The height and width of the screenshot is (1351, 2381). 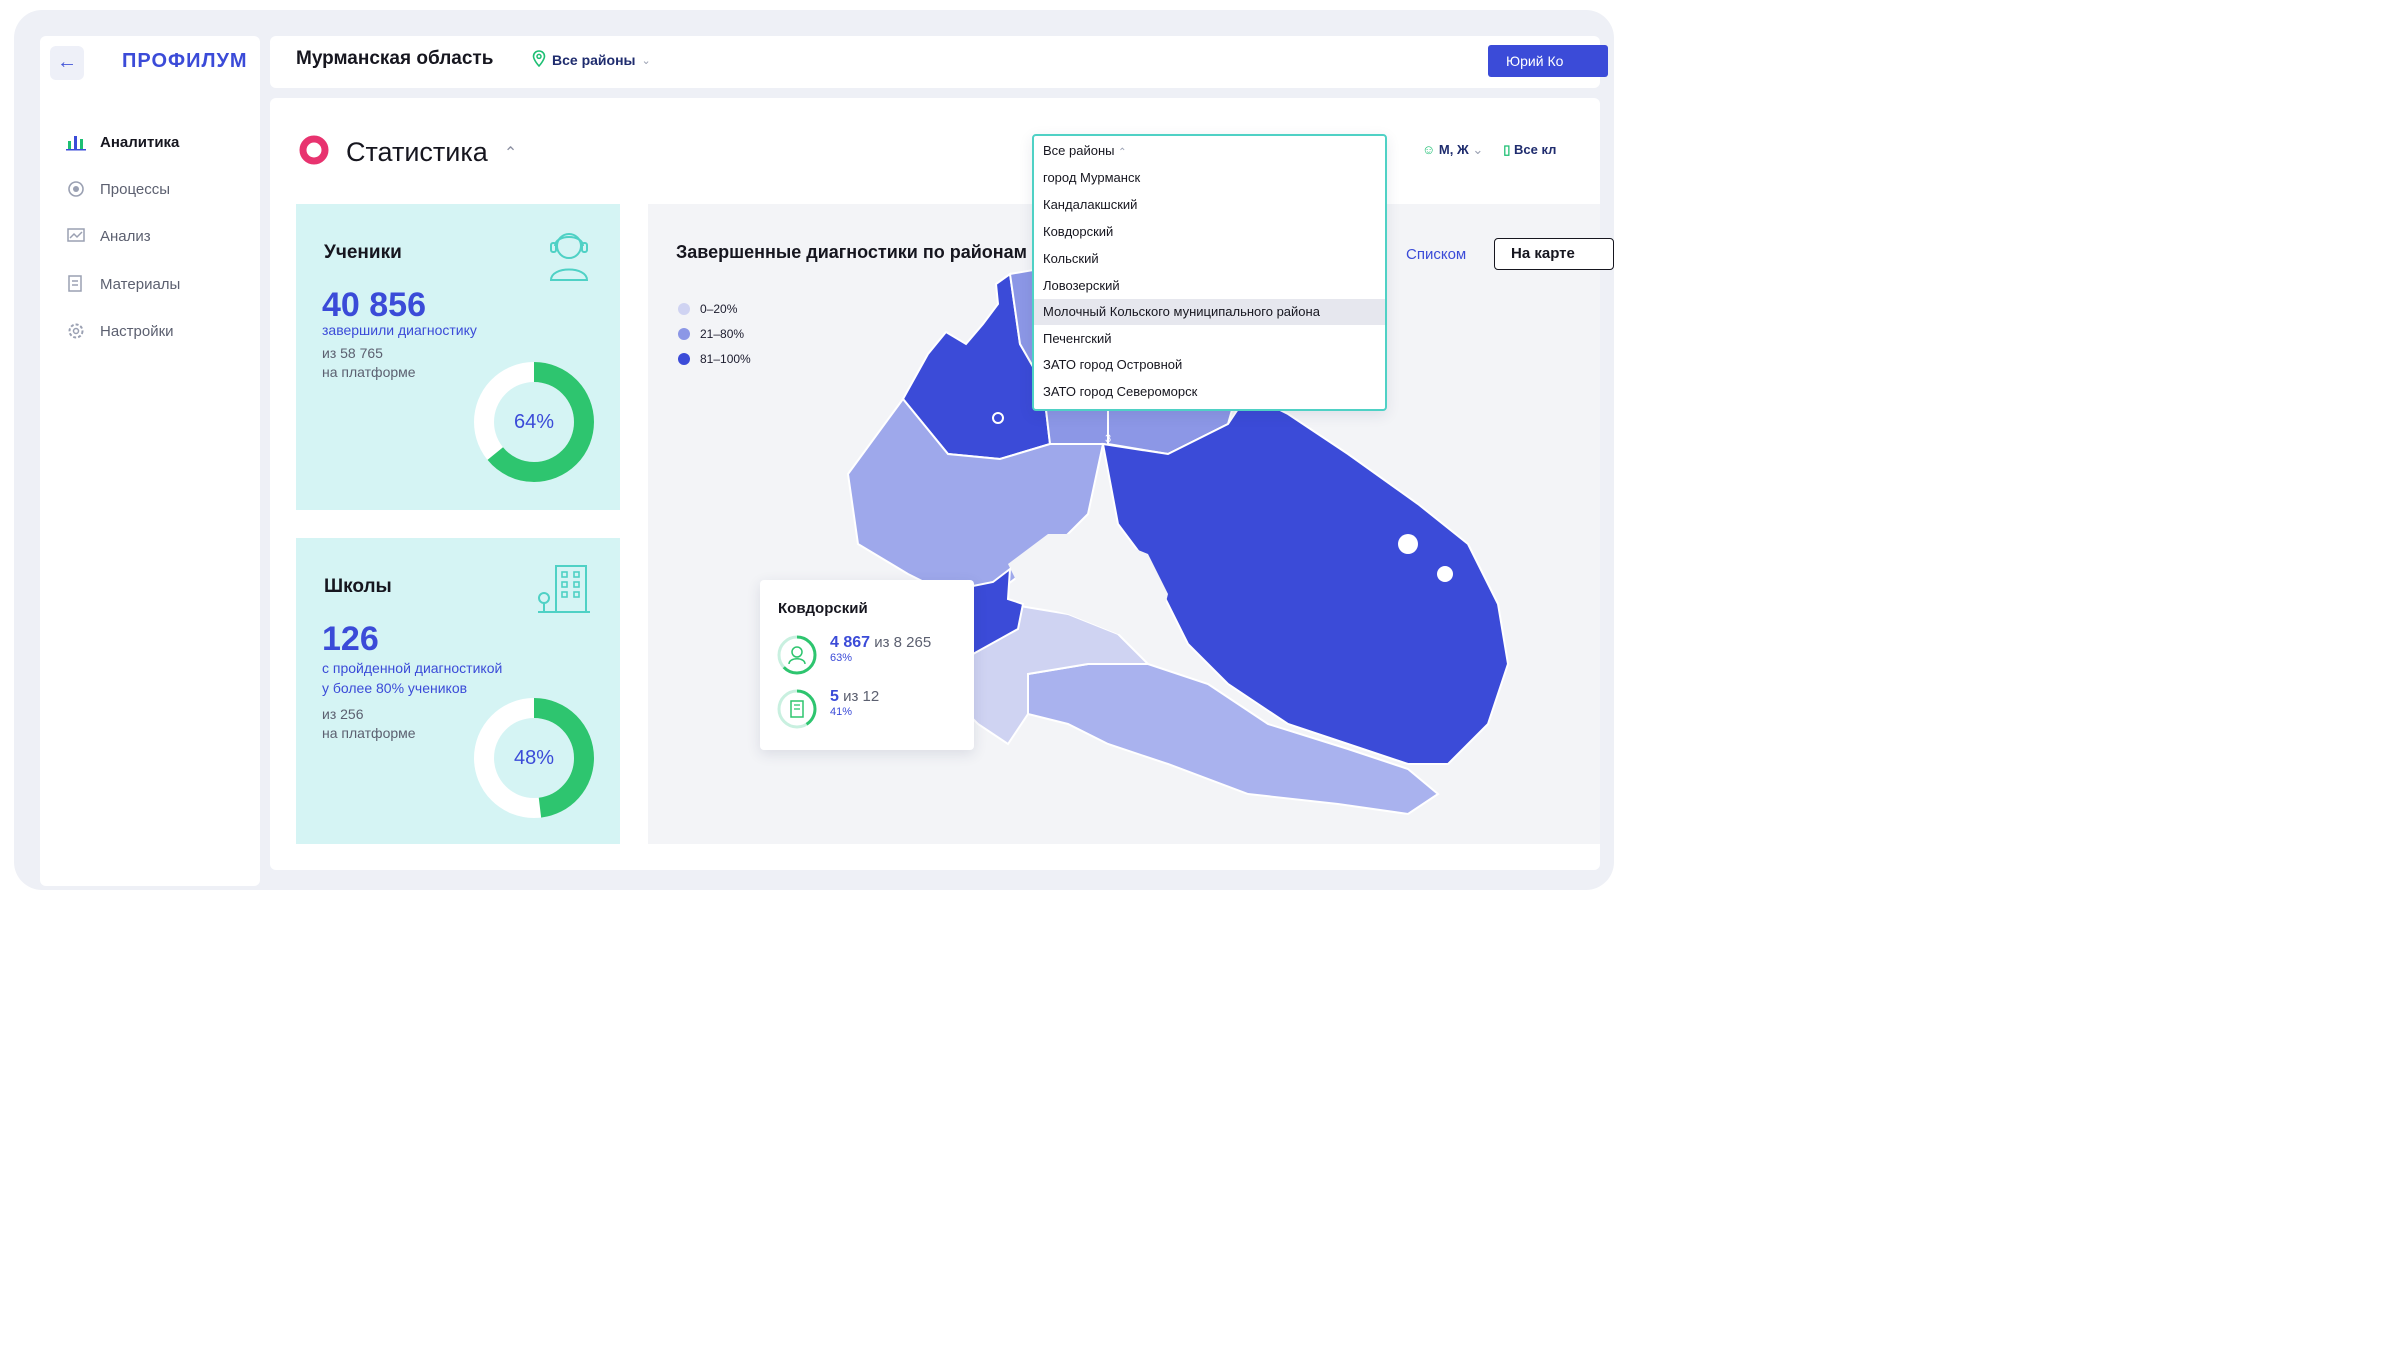 I want to click on legend-label: 81–100%, so click(x=725, y=359).